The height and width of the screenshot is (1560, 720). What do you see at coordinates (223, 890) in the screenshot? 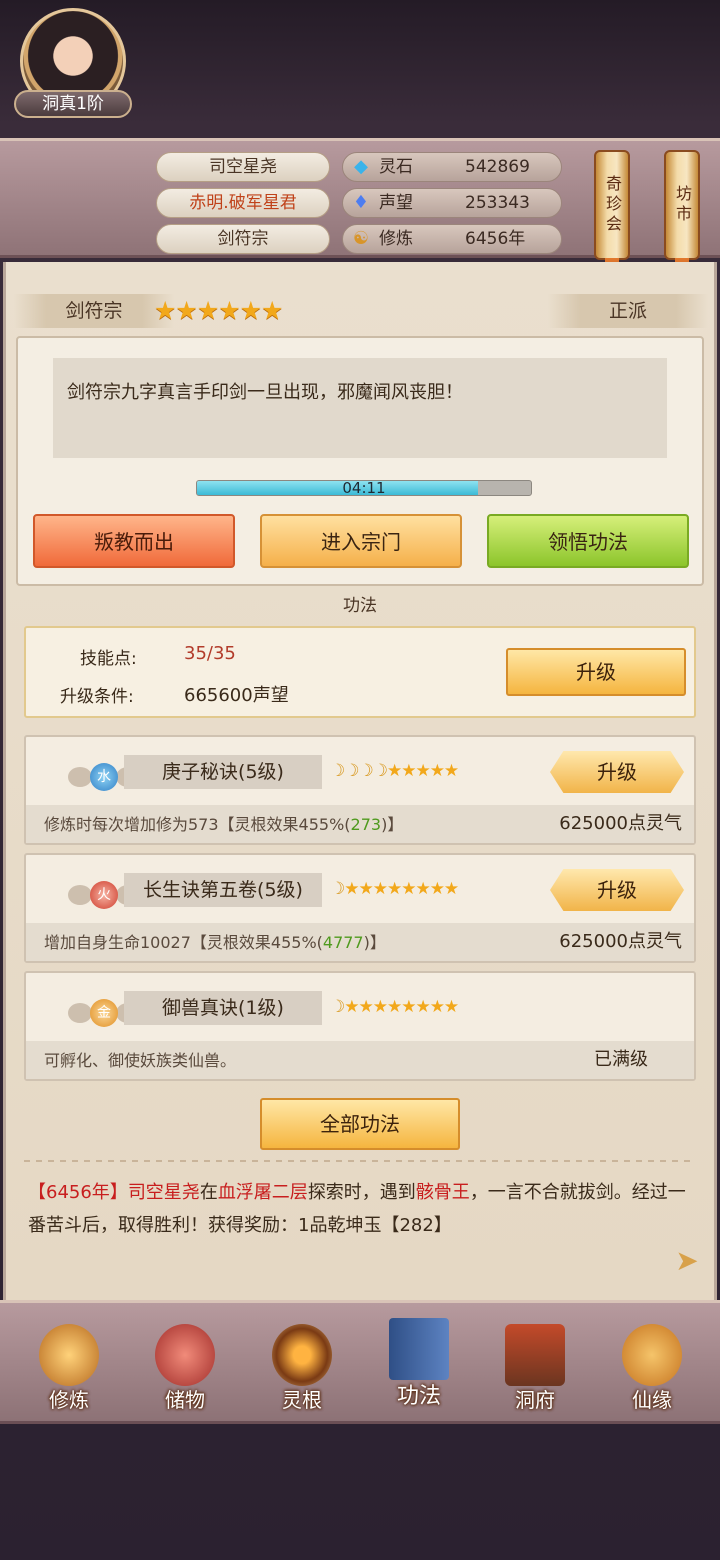
I see `skill-name: 长生诀第五卷(5级)` at bounding box center [223, 890].